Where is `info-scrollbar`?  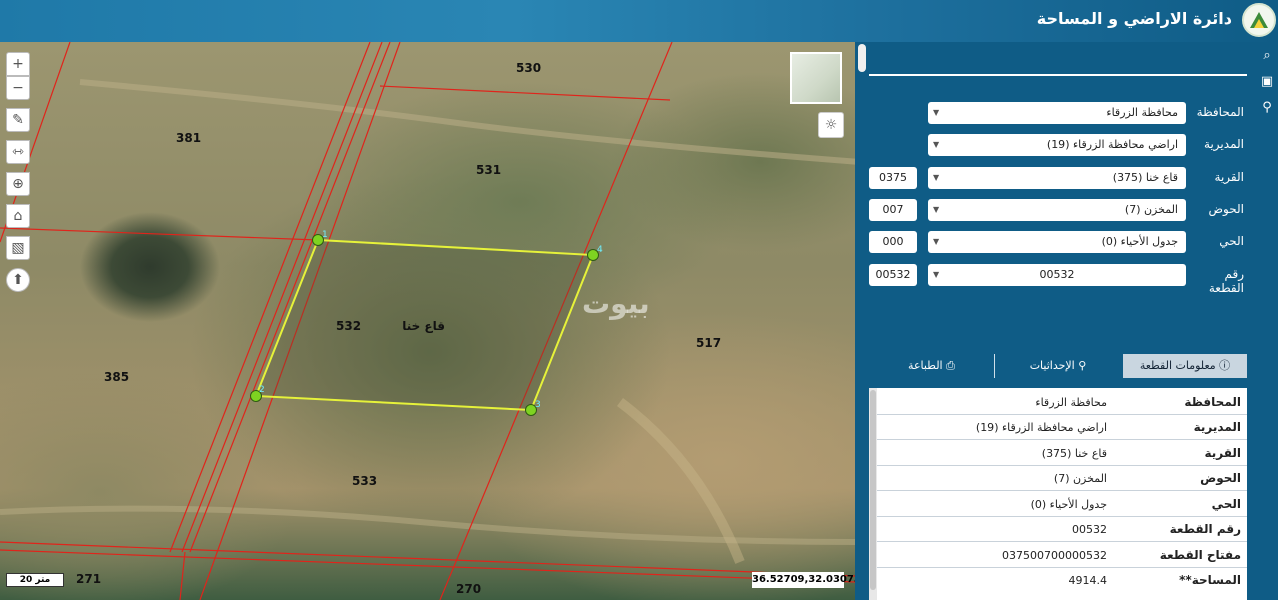 info-scrollbar is located at coordinates (873, 494).